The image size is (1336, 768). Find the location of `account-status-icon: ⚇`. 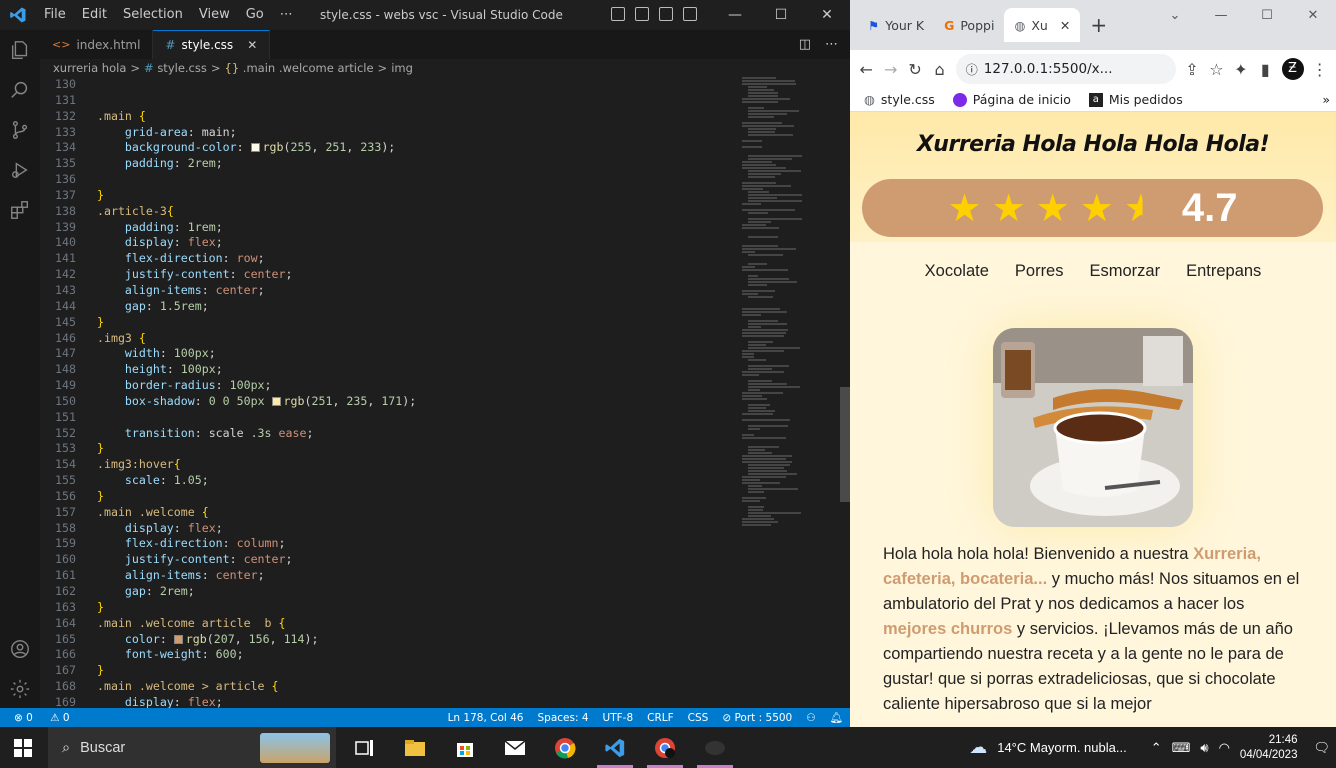

account-status-icon: ⚇ is located at coordinates (810, 718).